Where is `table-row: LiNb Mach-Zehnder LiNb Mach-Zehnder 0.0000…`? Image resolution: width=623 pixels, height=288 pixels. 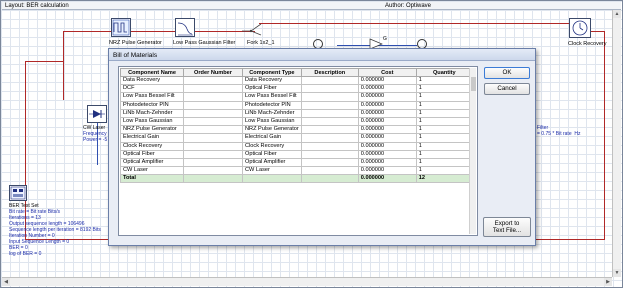 table-row: LiNb Mach-Zehnder LiNb Mach-Zehnder 0.0000… is located at coordinates (296, 113).